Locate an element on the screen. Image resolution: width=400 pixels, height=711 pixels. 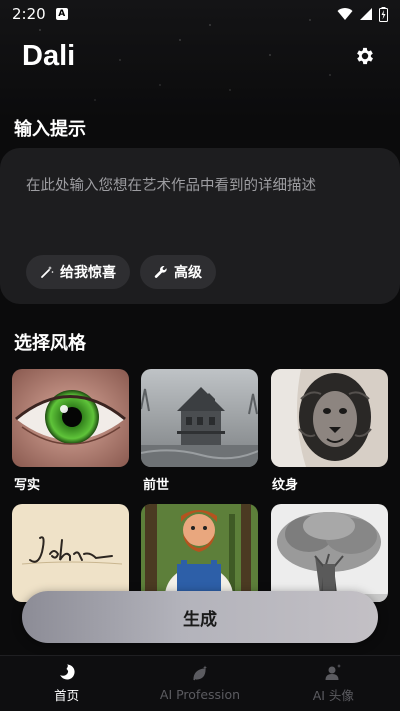
status-icons is located at coordinates (362, 14).